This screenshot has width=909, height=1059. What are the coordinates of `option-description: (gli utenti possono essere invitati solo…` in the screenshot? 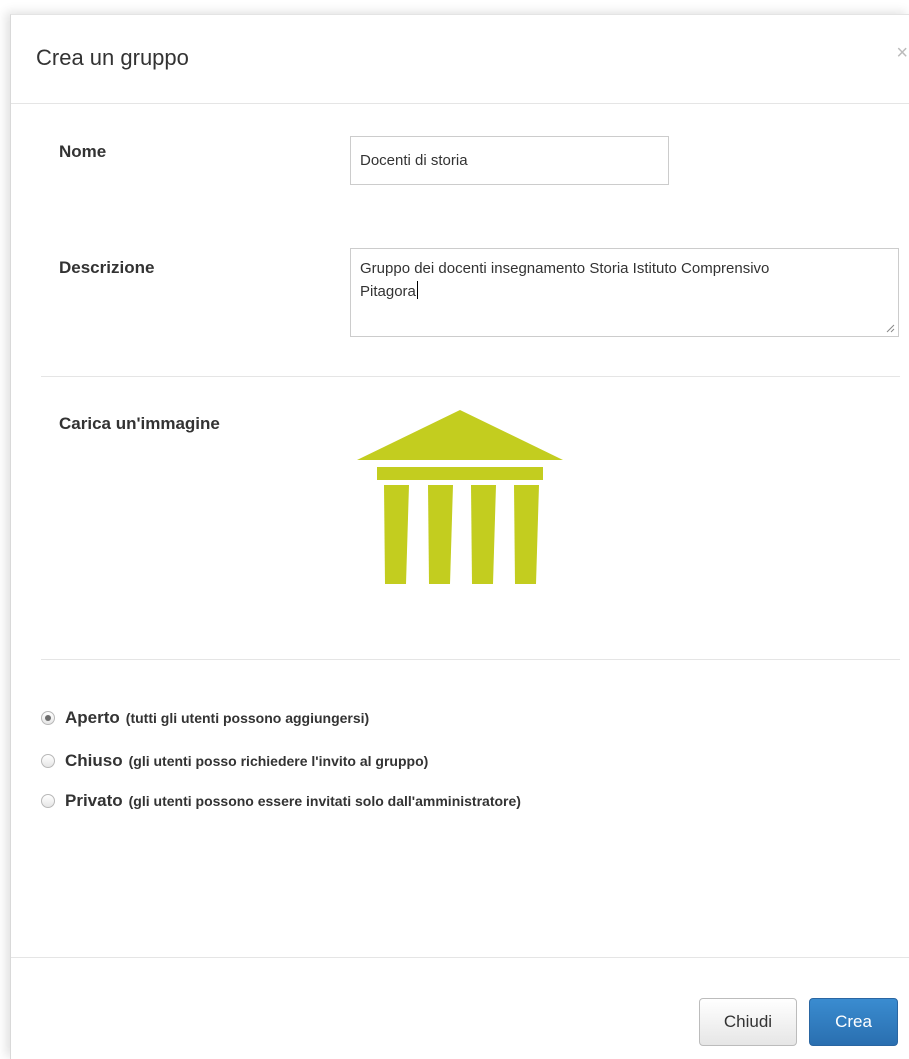 It's located at (324, 801).